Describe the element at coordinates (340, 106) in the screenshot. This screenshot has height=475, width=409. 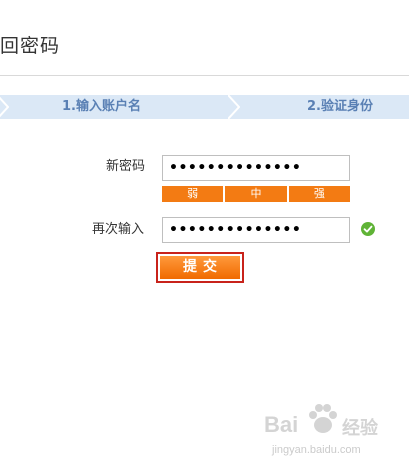
I see `step-2-label: 2.验证身份` at that location.